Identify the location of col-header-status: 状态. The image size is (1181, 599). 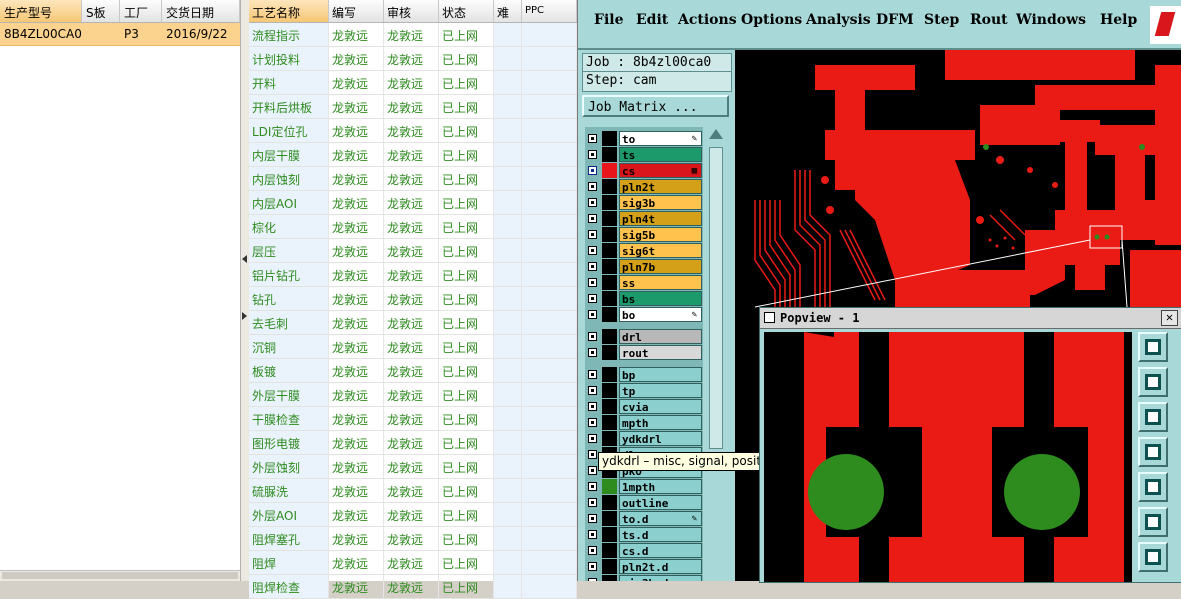
(466, 11).